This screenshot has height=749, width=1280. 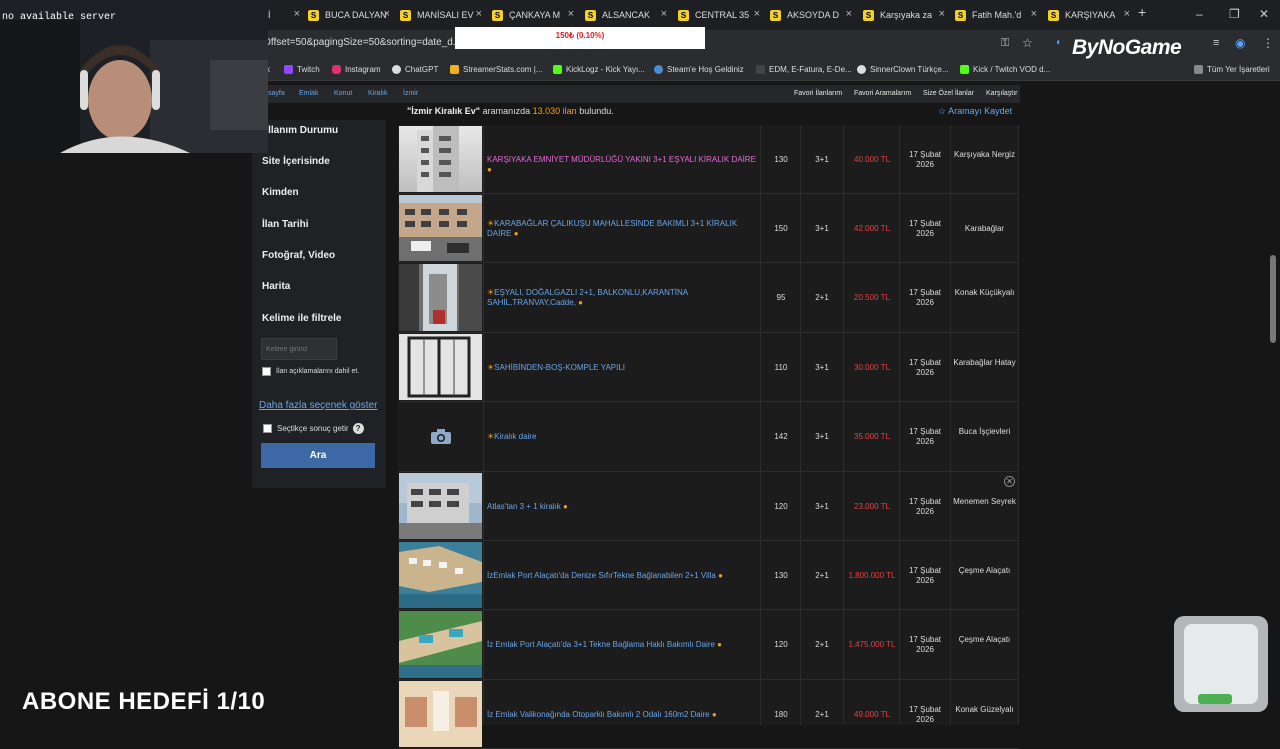 What do you see at coordinates (699, 69) in the screenshot?
I see `bookmark-item: Steam'e Hoş Geldiniz` at bounding box center [699, 69].